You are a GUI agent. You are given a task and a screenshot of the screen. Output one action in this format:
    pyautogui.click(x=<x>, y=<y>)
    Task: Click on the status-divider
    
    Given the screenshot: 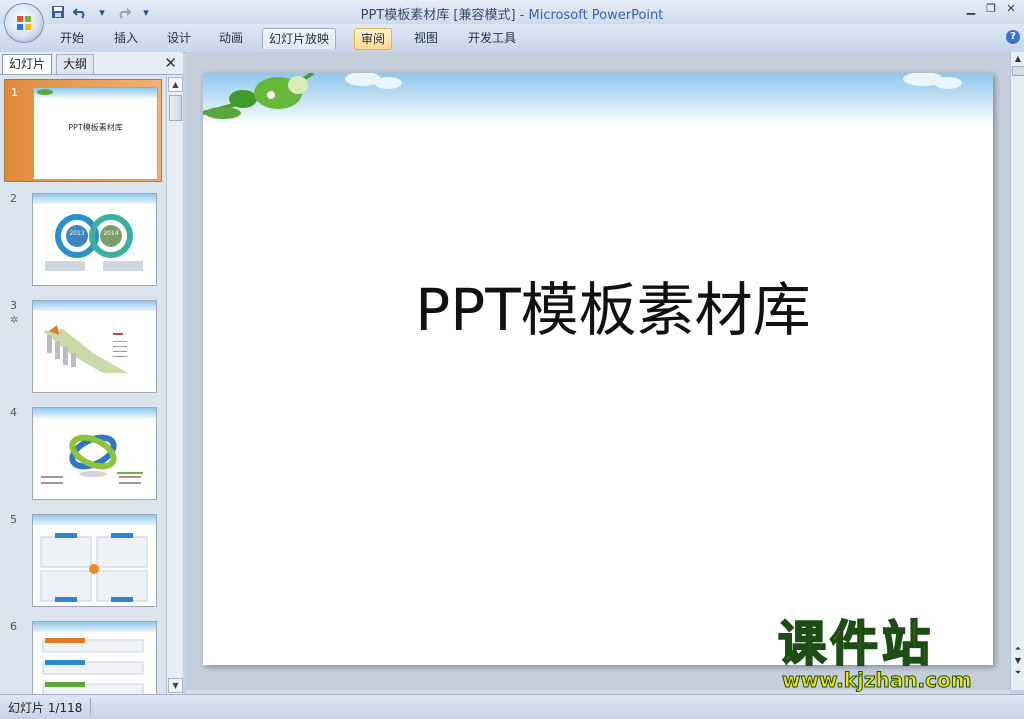 What is the action you would take?
    pyautogui.click(x=90, y=706)
    